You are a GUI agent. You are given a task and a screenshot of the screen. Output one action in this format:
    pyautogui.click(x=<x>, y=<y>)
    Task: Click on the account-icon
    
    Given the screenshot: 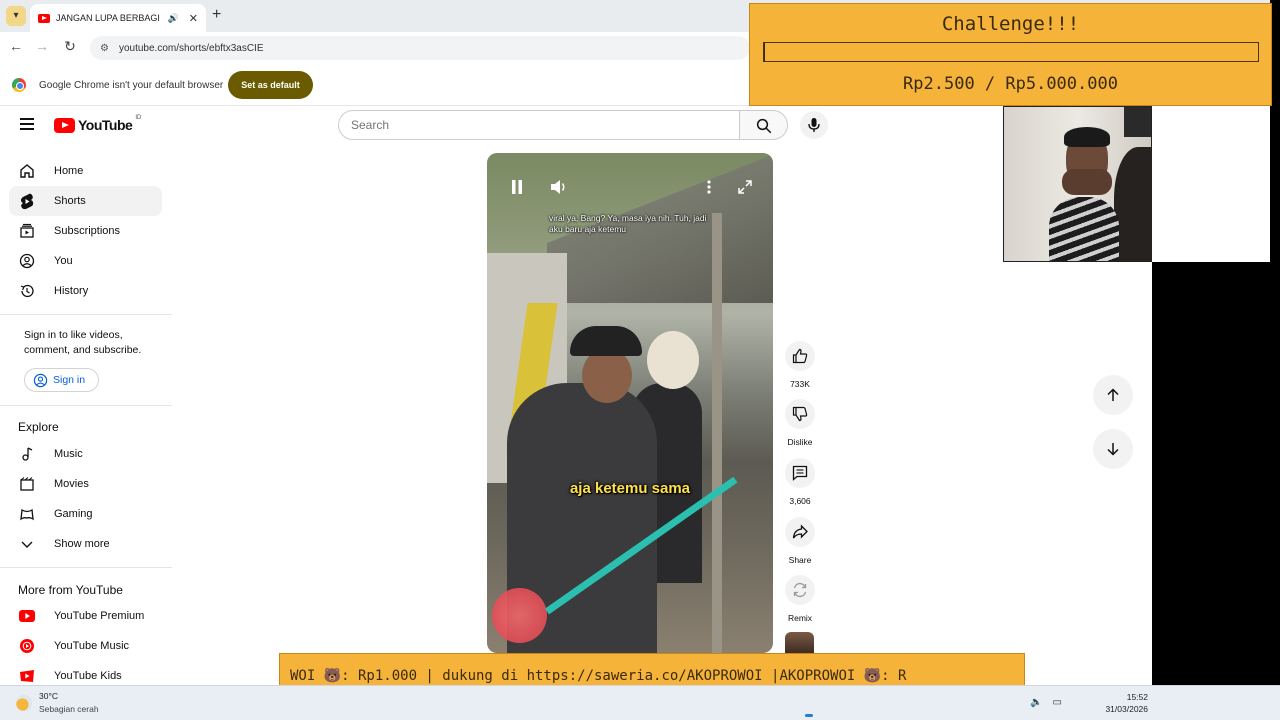 What is the action you would take?
    pyautogui.click(x=40, y=380)
    